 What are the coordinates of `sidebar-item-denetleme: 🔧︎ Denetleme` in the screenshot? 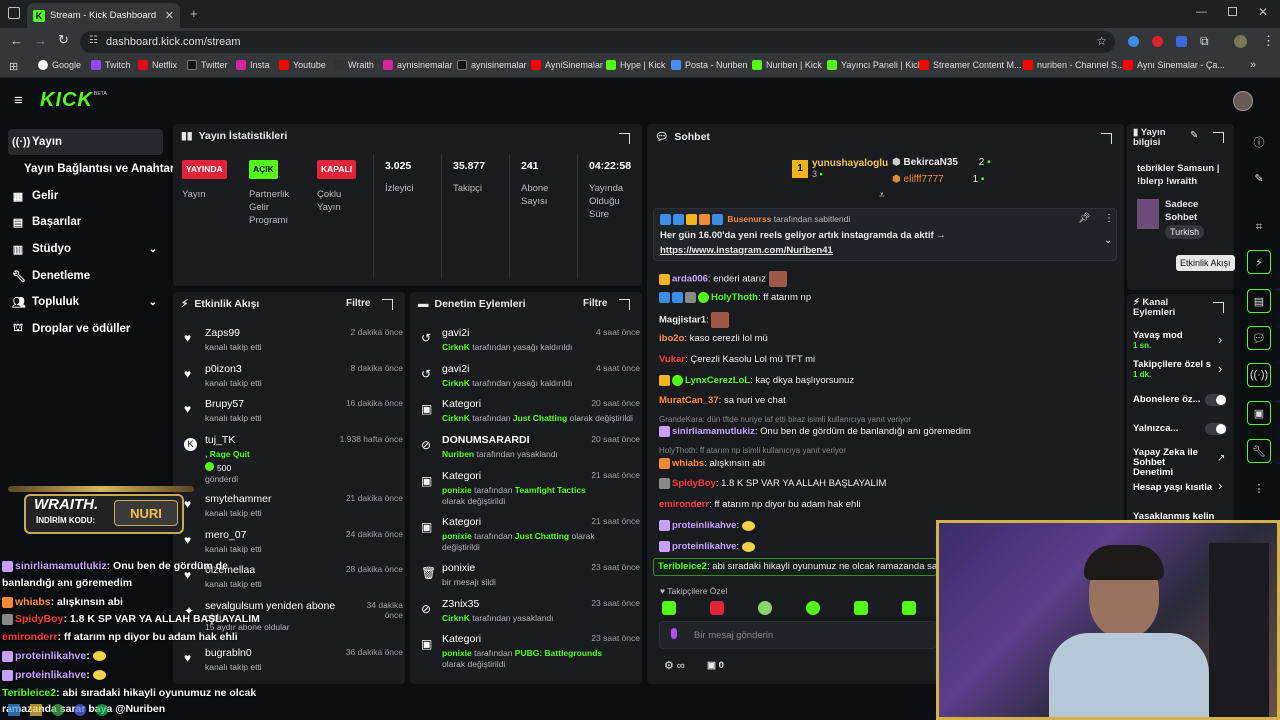 It's located at (85, 276).